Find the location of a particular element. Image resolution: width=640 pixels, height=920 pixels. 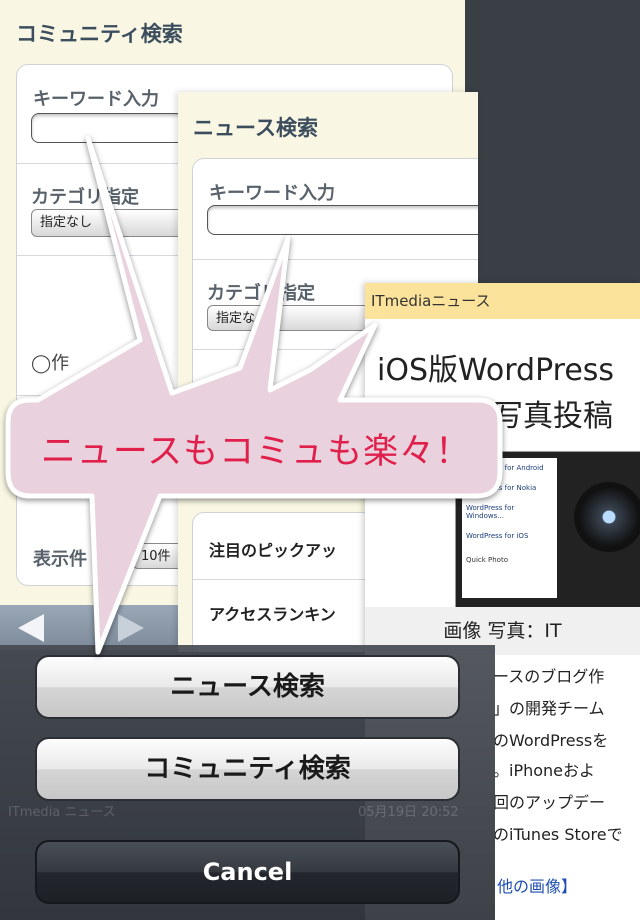

count-label-text: 表示件 is located at coordinates (60, 559).